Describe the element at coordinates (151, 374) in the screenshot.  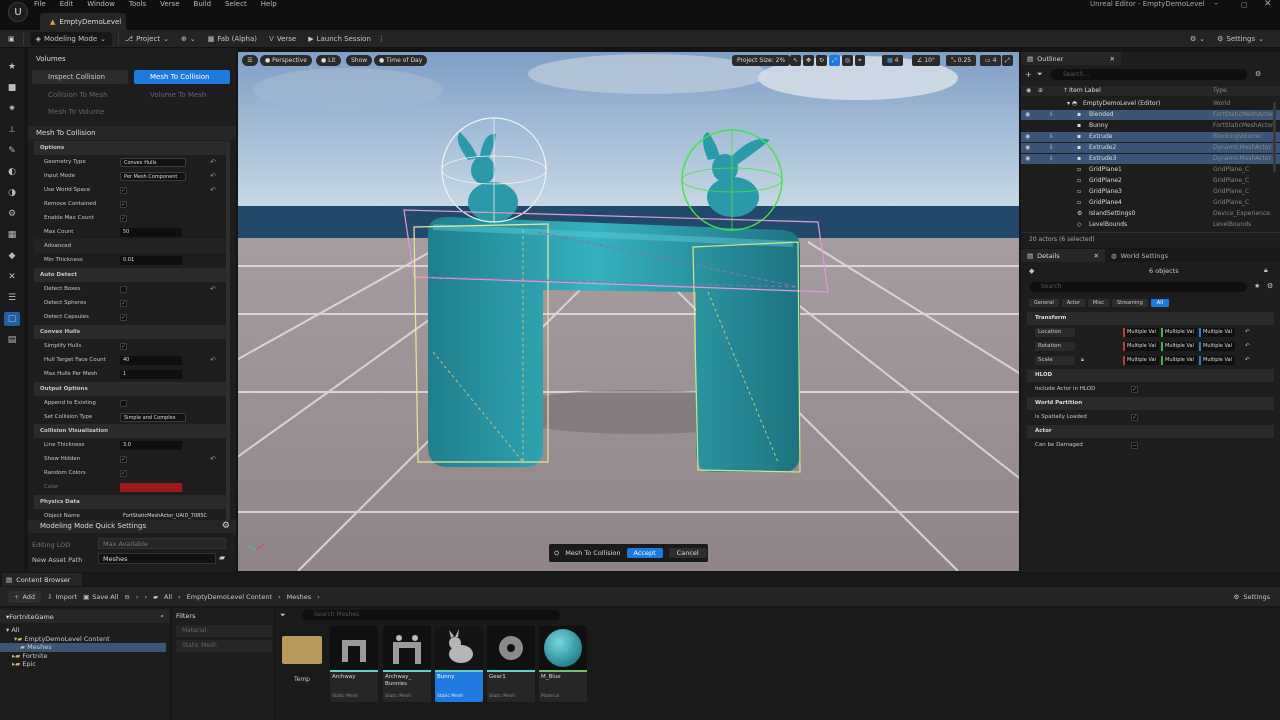
I see `max-hulls-input: 1` at that location.